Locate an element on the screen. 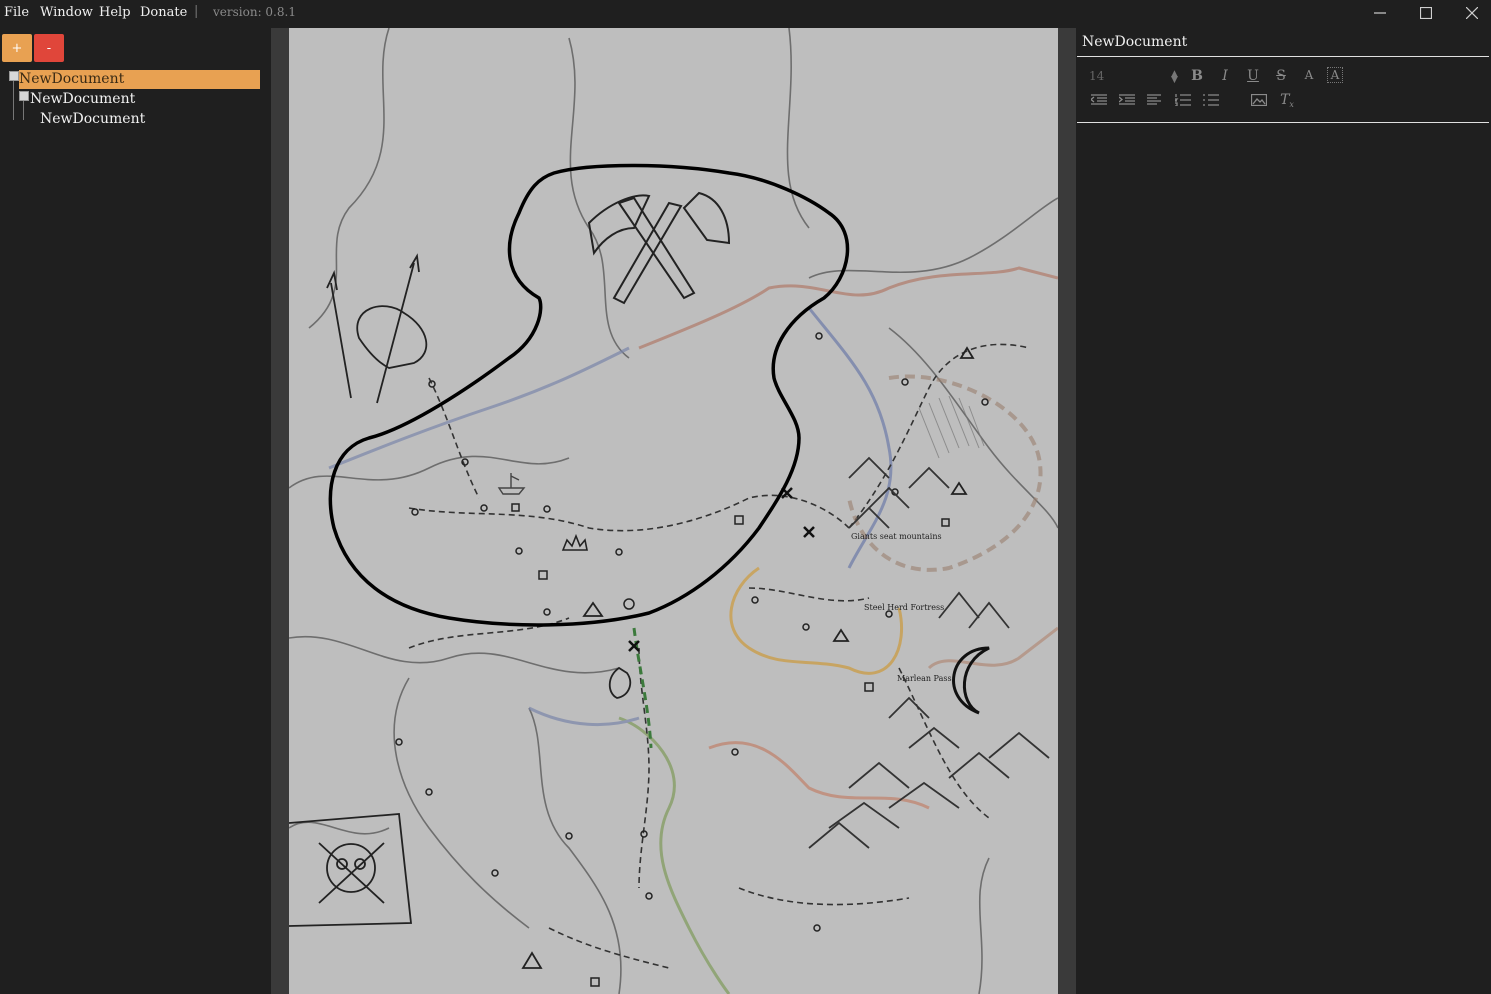  align-left-icon is located at coordinates (1154, 99).